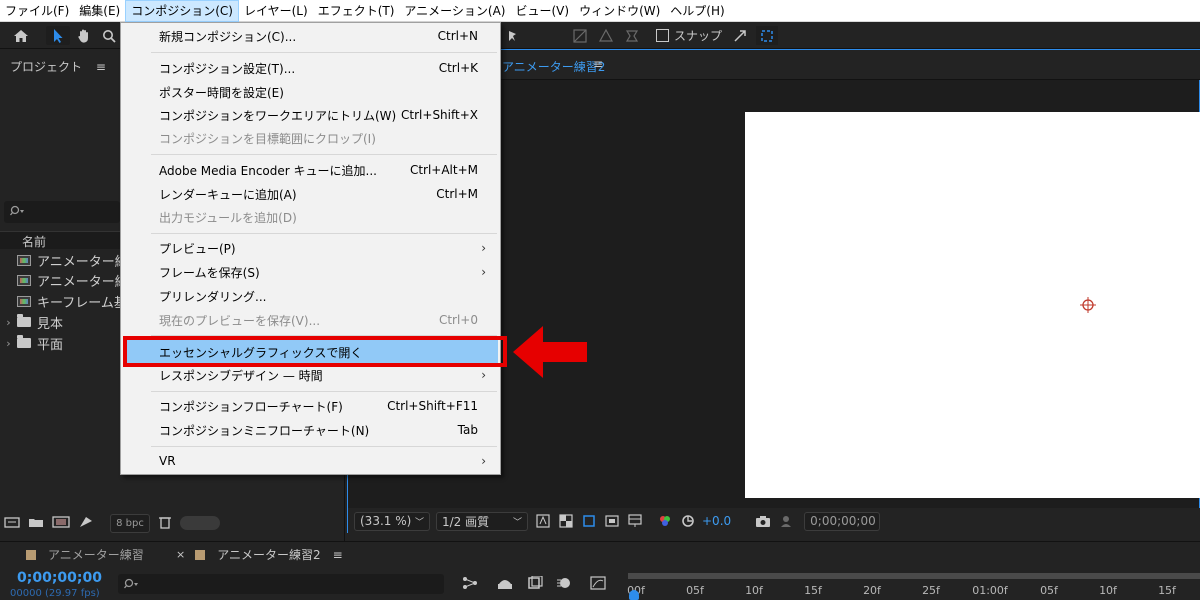  What do you see at coordinates (990, 590) in the screenshot?
I see `ruler-tick-label: 01:00f` at bounding box center [990, 590].